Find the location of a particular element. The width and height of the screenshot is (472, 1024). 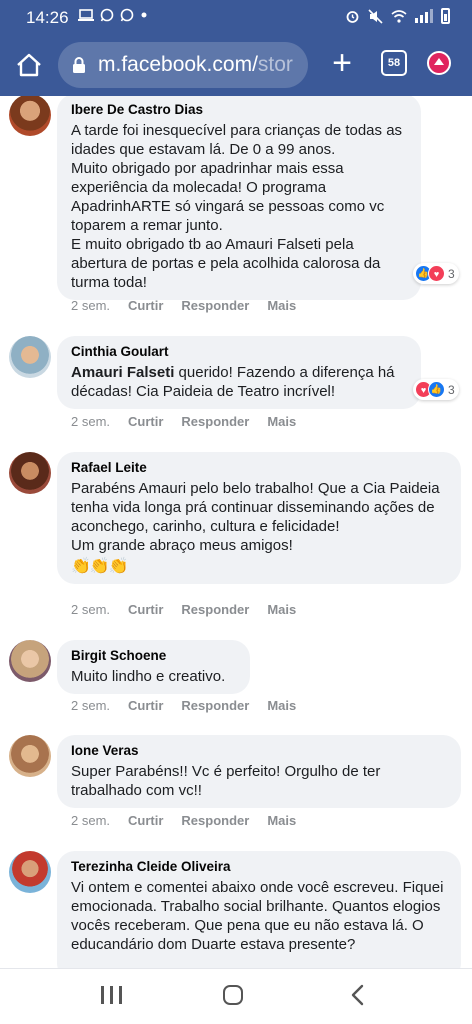

status-time: 14:26 is located at coordinates (47, 17).